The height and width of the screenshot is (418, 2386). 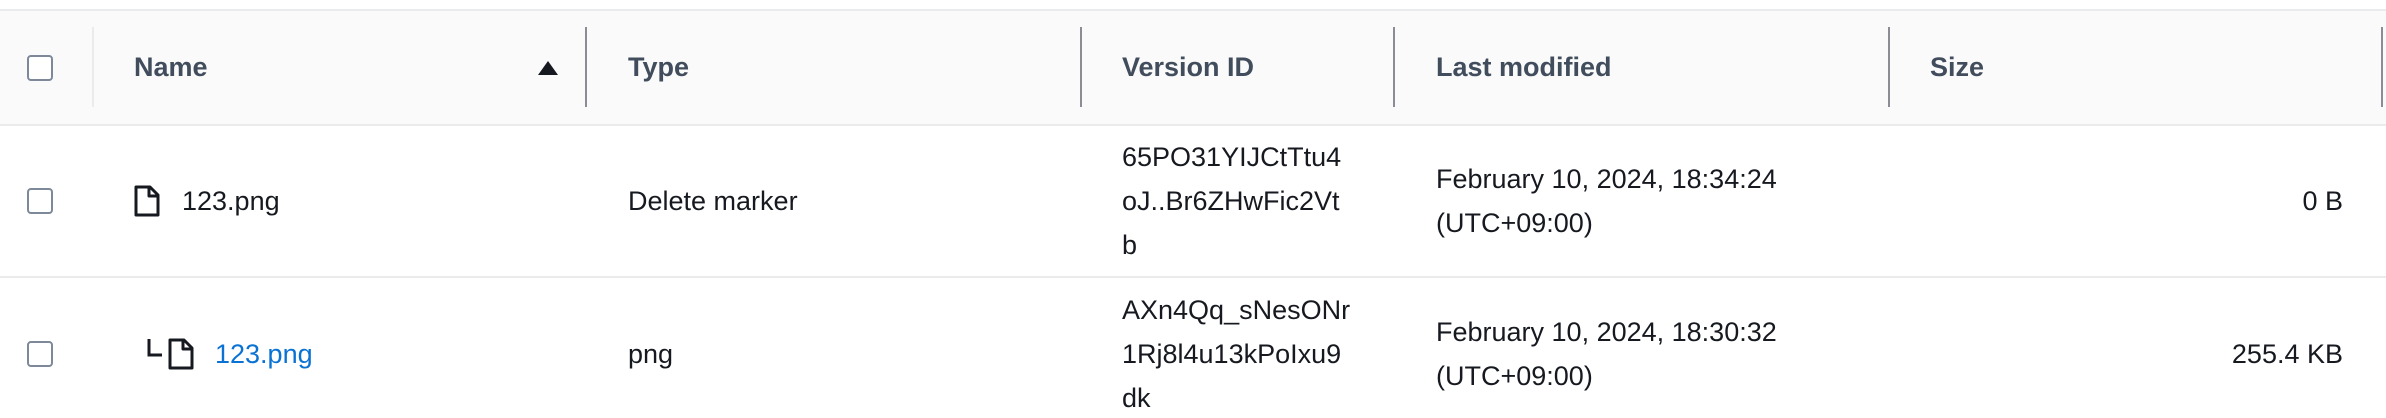 What do you see at coordinates (651, 354) in the screenshot?
I see `object-type-text: png` at bounding box center [651, 354].